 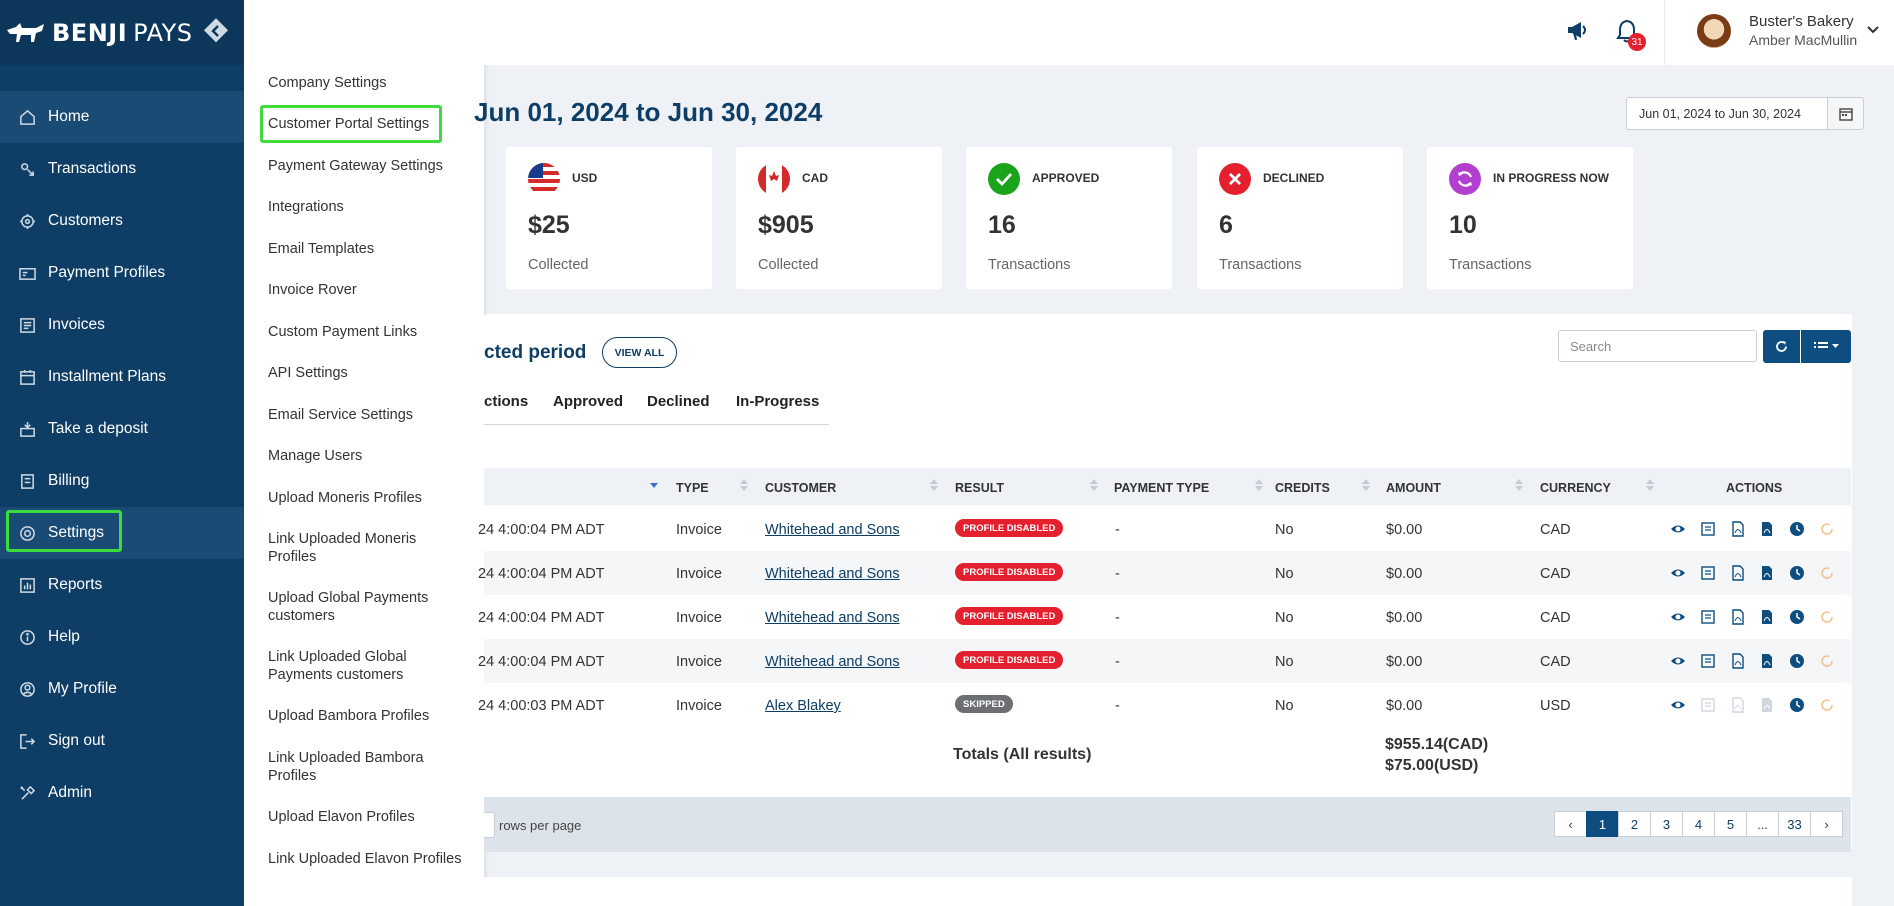 I want to click on settings-menu-item-email-service-settings: Email Service Settings, so click(x=368, y=415).